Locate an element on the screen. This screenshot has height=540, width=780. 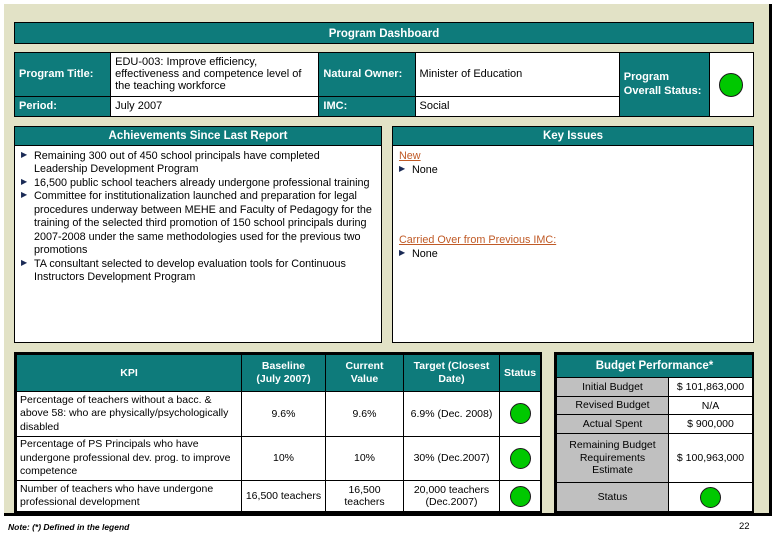
imc-value: Social is located at coordinates (517, 106).